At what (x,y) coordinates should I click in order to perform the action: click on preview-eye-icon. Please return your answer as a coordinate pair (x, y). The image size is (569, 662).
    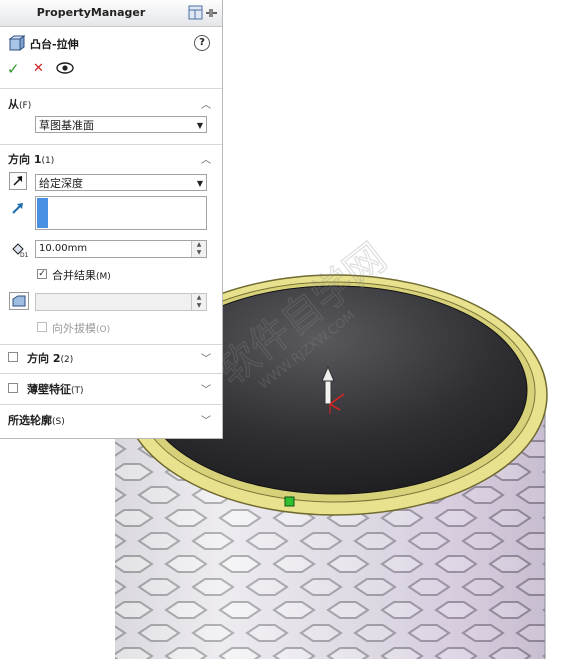
    Looking at the image, I should click on (65, 68).